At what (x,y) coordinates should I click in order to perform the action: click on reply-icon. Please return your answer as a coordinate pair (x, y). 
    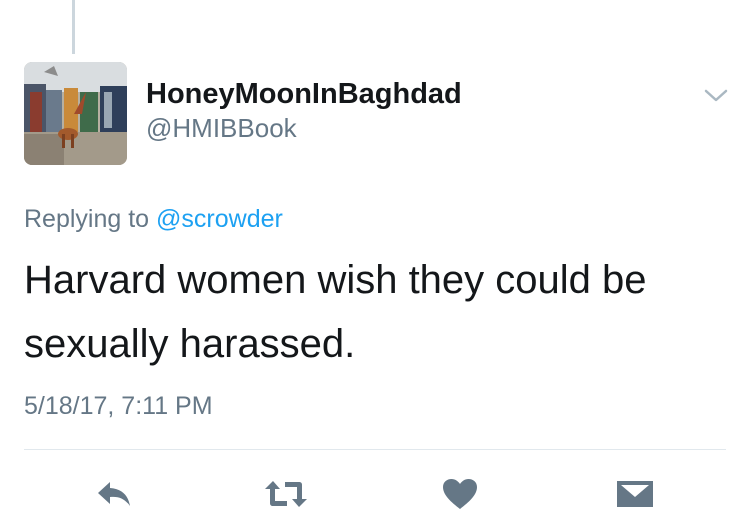
    Looking at the image, I should click on (114, 494).